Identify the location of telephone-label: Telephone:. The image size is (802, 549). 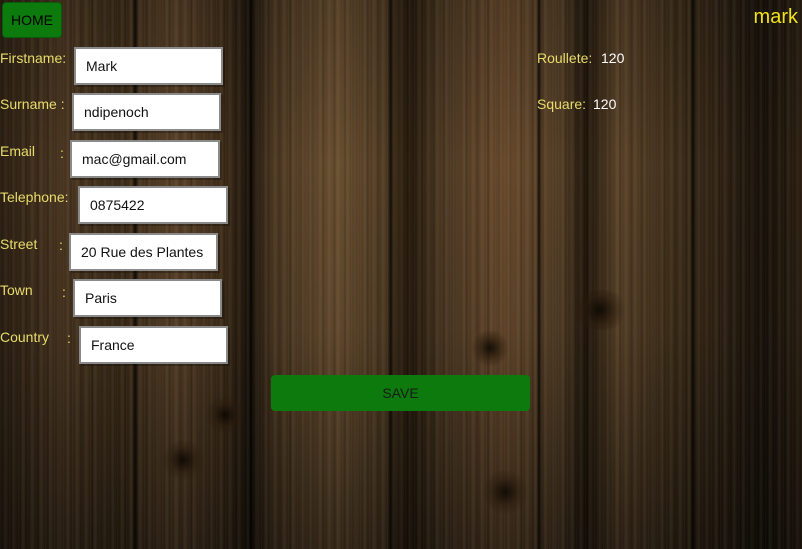
(34, 197).